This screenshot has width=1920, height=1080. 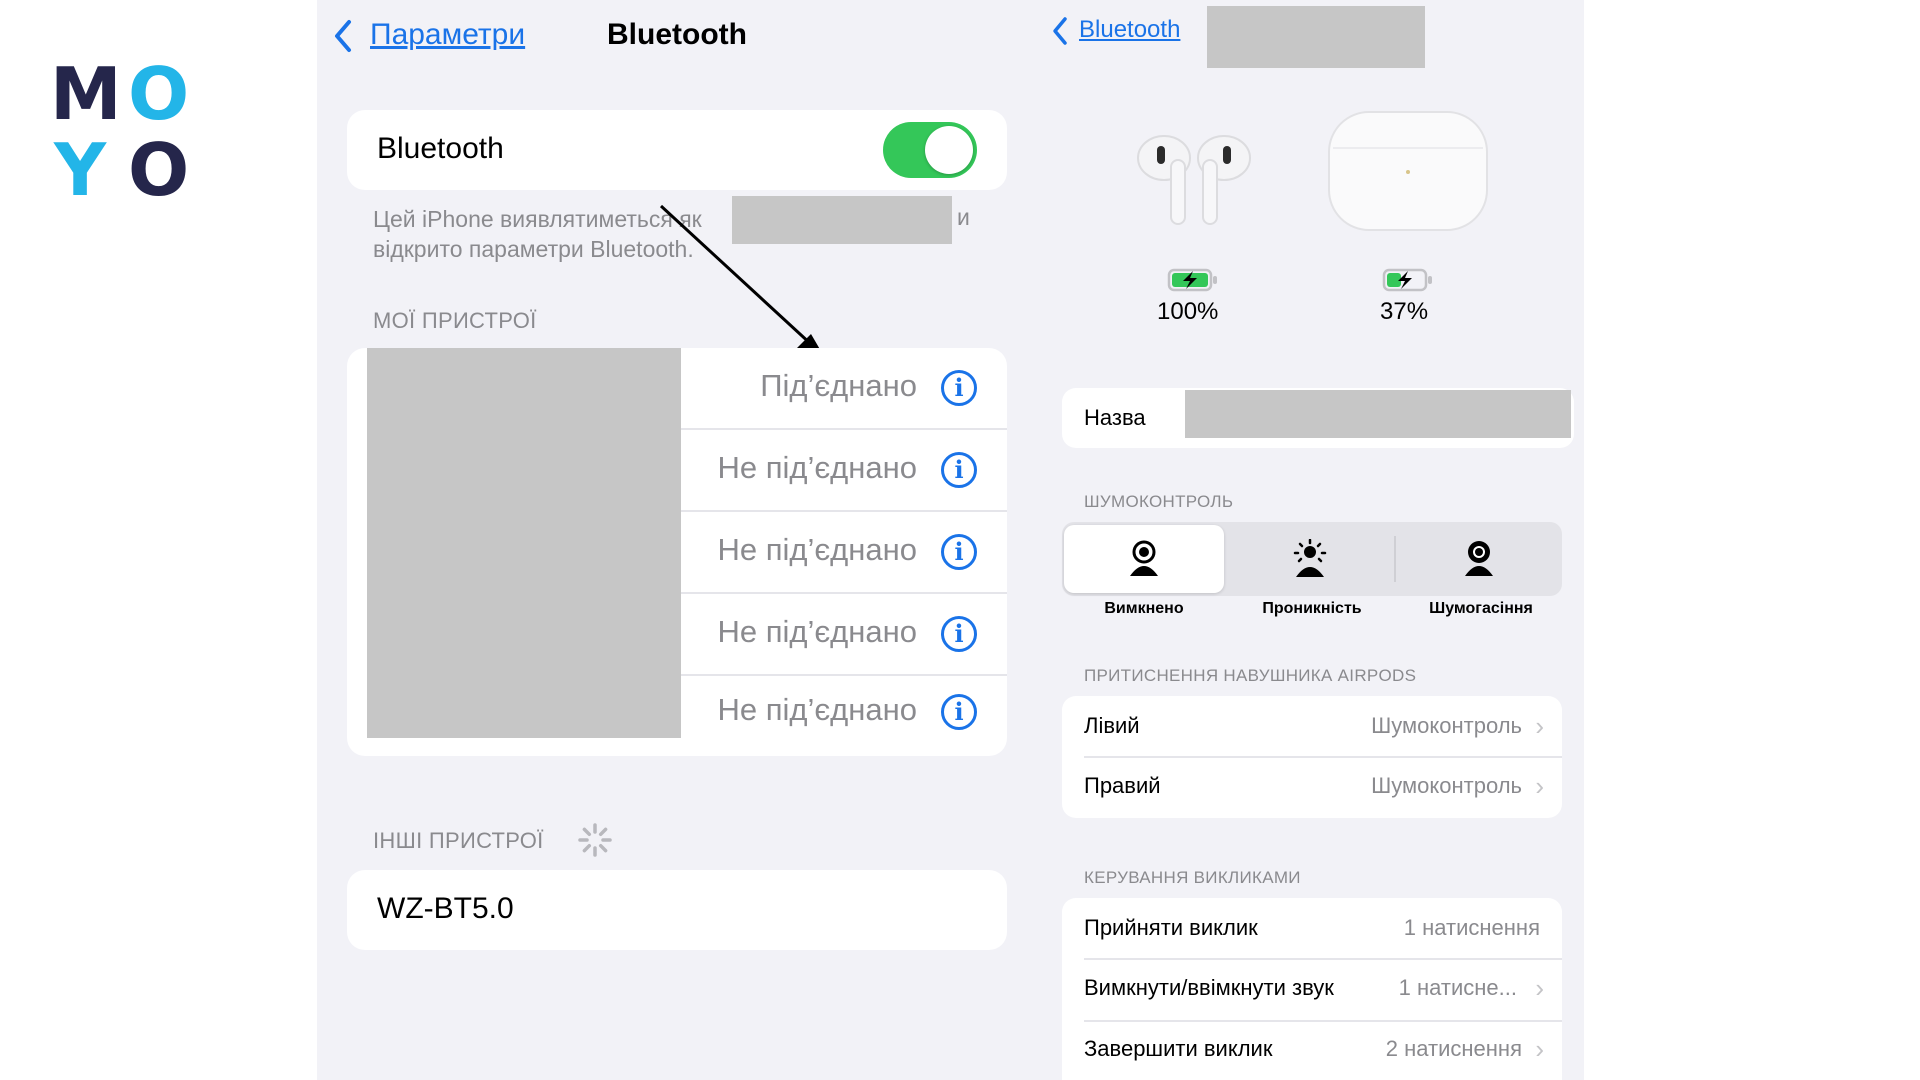 What do you see at coordinates (1122, 785) in the screenshot?
I see `press-row-label: Правий` at bounding box center [1122, 785].